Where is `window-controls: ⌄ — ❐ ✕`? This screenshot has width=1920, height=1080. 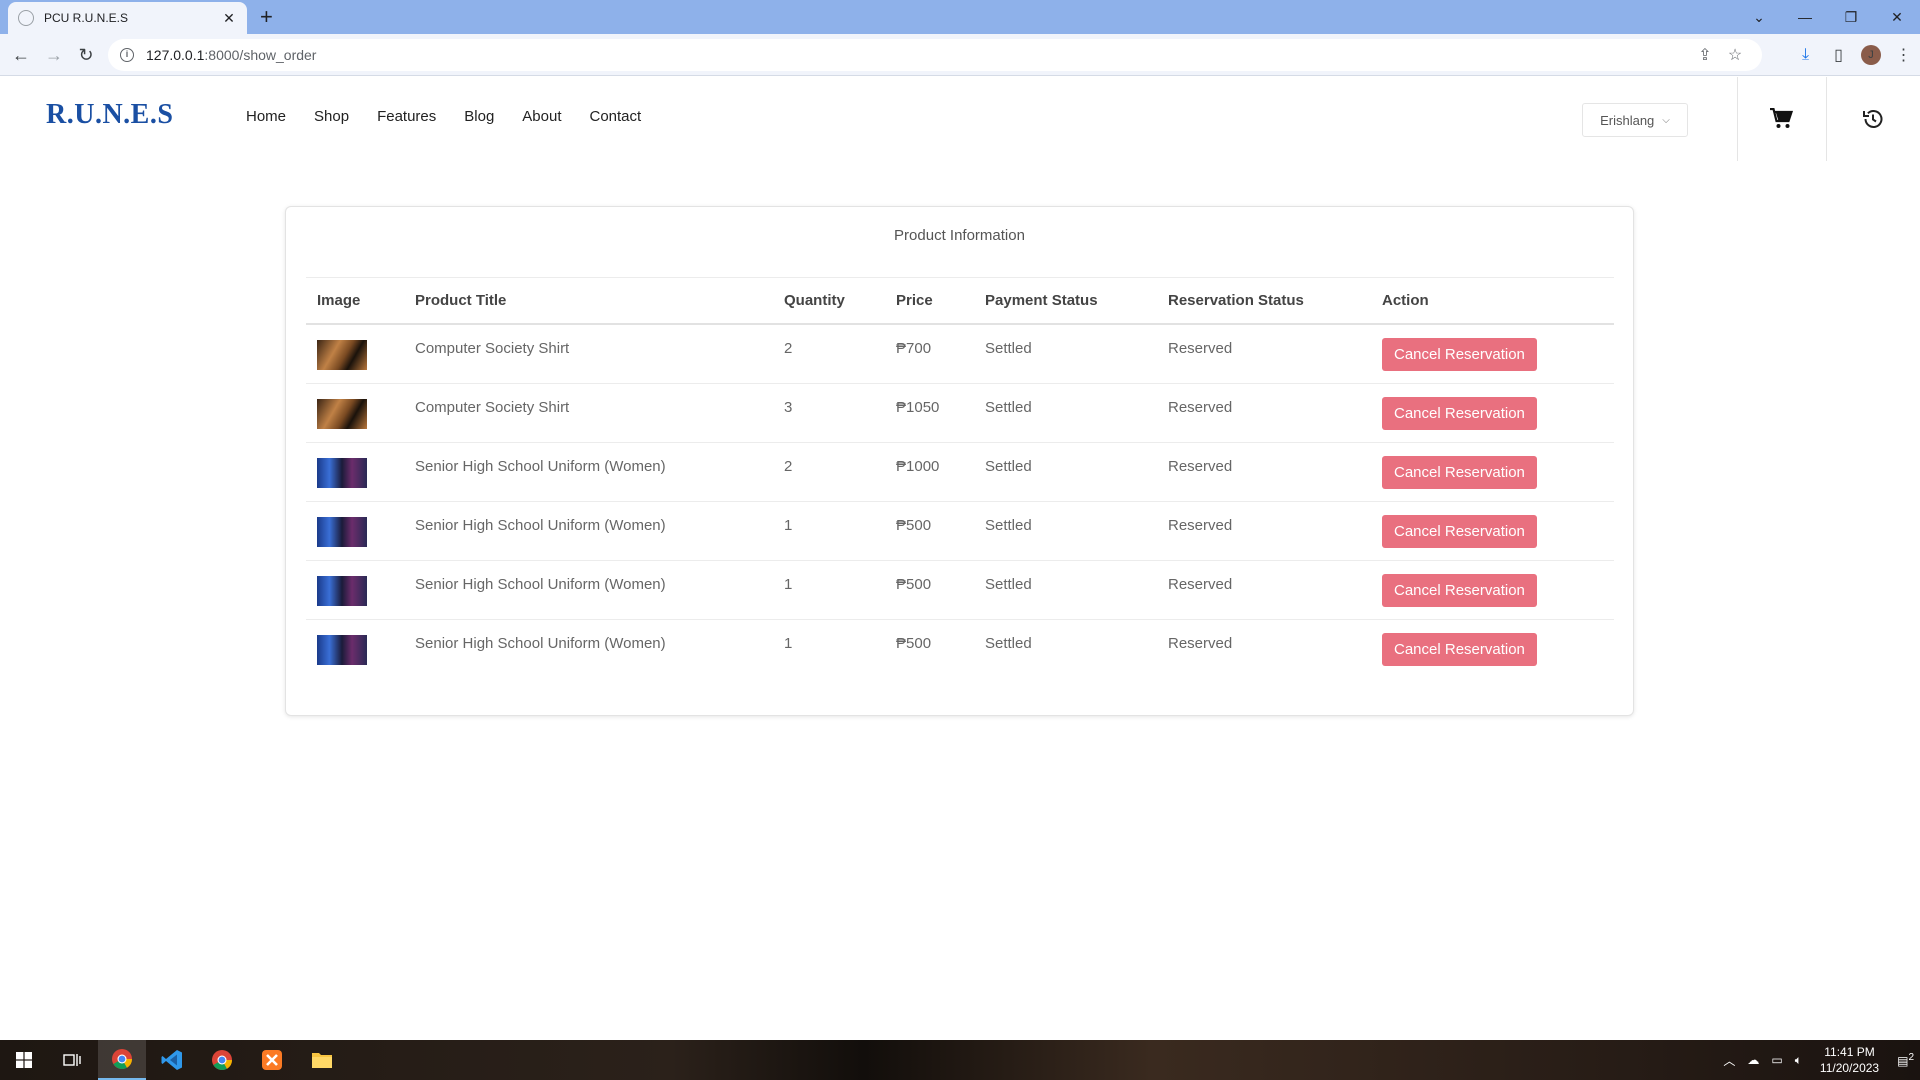 window-controls: ⌄ — ❐ ✕ is located at coordinates (1828, 17).